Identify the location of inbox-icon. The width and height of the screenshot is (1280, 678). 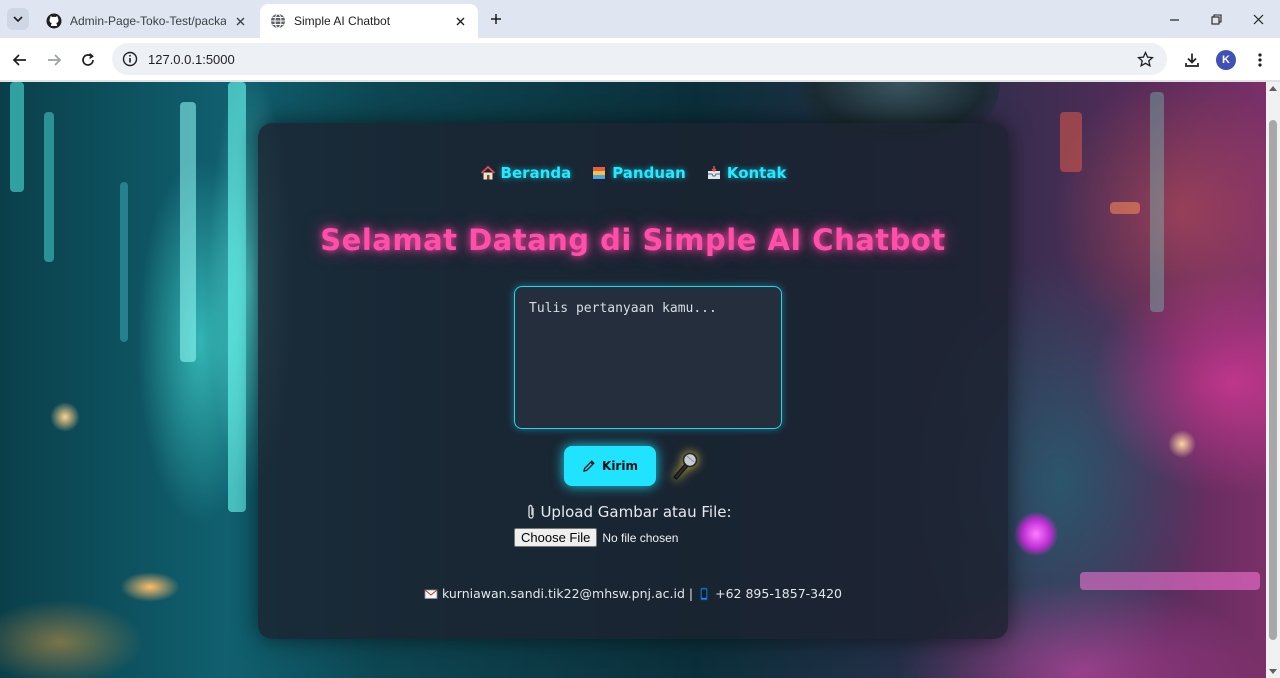
(713, 172).